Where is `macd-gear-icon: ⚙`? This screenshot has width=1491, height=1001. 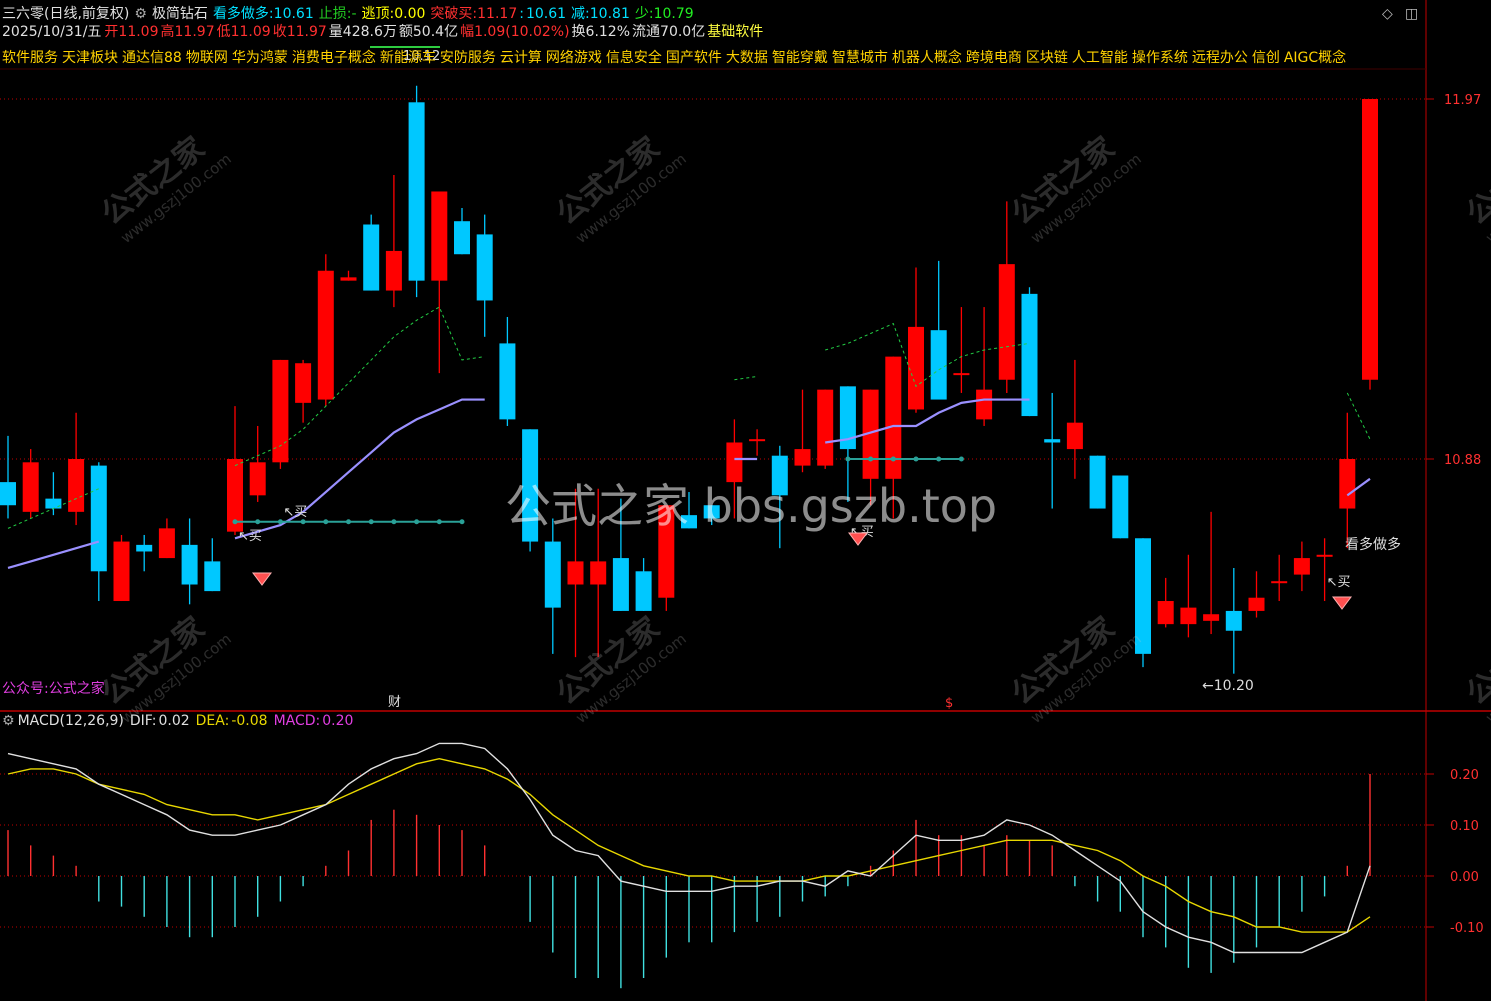 macd-gear-icon: ⚙ is located at coordinates (8, 721).